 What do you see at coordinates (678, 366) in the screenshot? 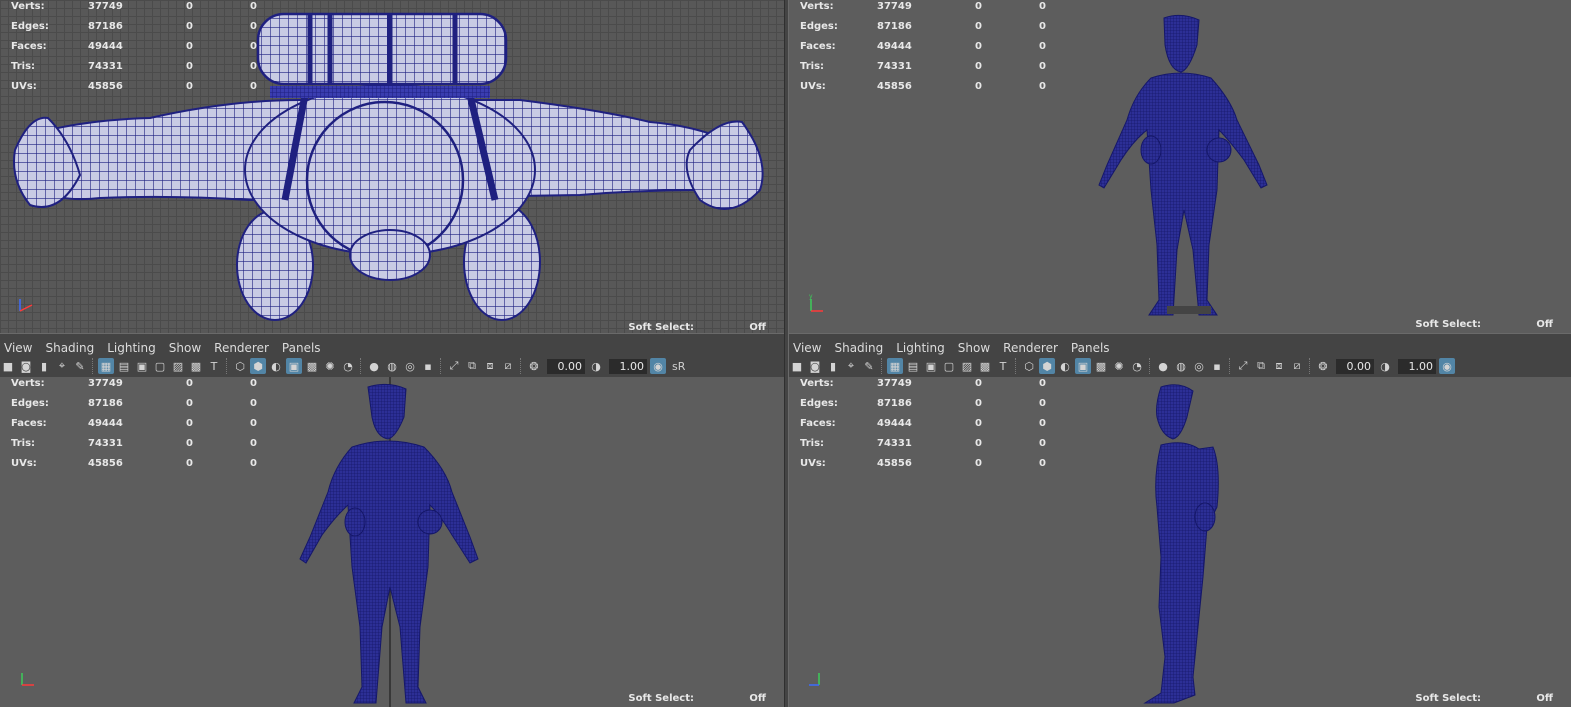
I see `view-transform-label: sR` at bounding box center [678, 366].